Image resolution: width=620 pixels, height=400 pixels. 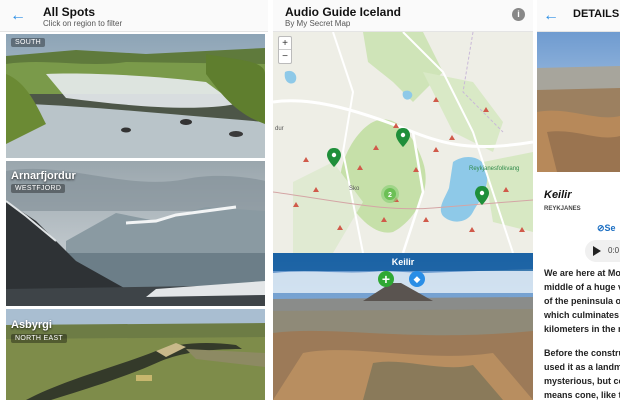 I want to click on see-link: ⊘Se, so click(x=606, y=228).